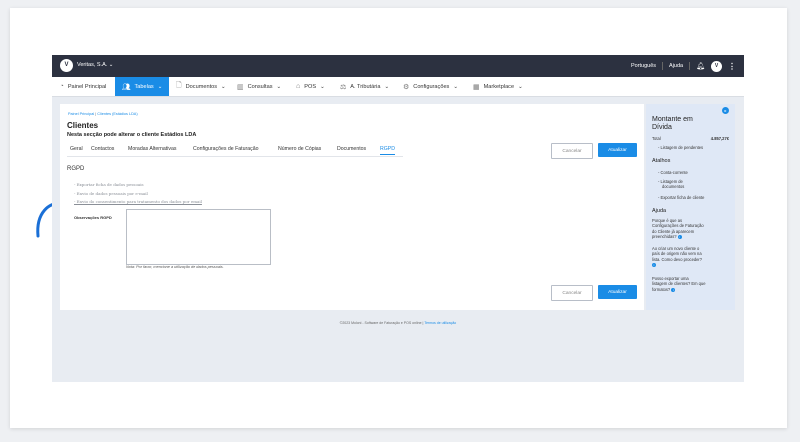 The width and height of the screenshot is (800, 442). Describe the element at coordinates (672, 119) in the screenshot. I see `amount-title-line: Montante em` at that location.